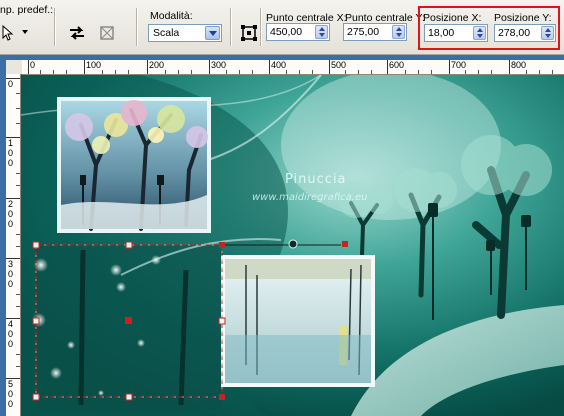  I want to click on ruler-mark: 700, so click(459, 65).